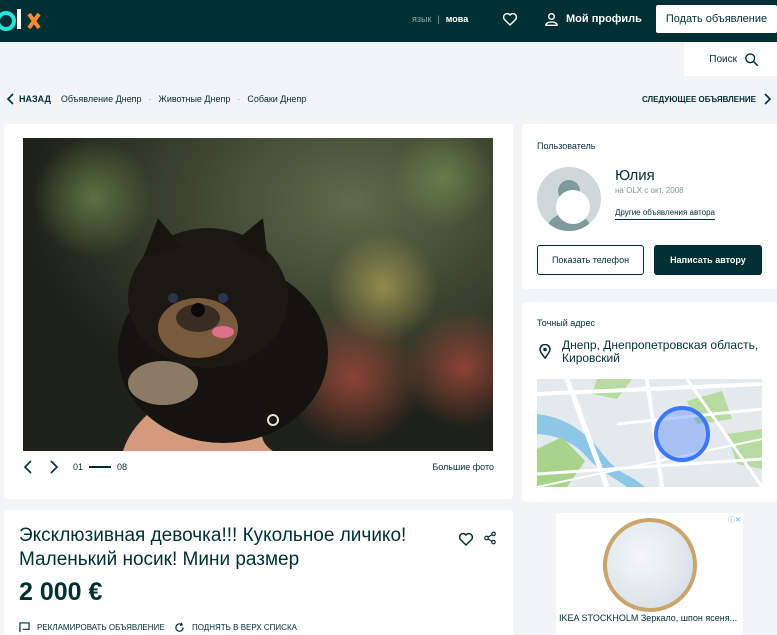  Describe the element at coordinates (421, 19) in the screenshot. I see `lang-ru-link: язык` at that location.